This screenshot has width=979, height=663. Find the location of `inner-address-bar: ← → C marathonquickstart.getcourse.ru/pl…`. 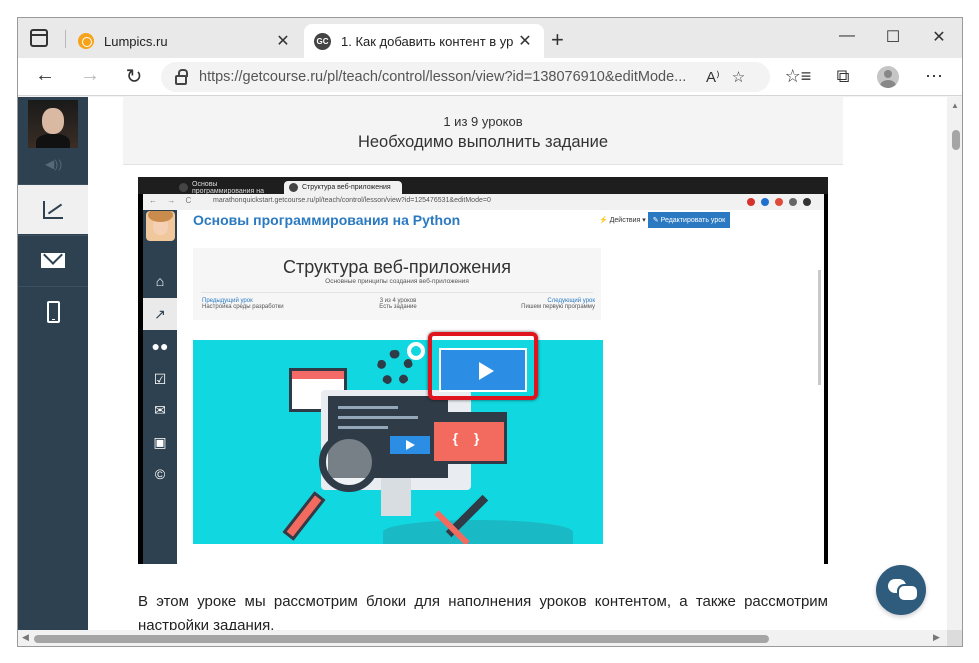

inner-address-bar: ← → C marathonquickstart.getcourse.ru/pl… is located at coordinates (483, 202).